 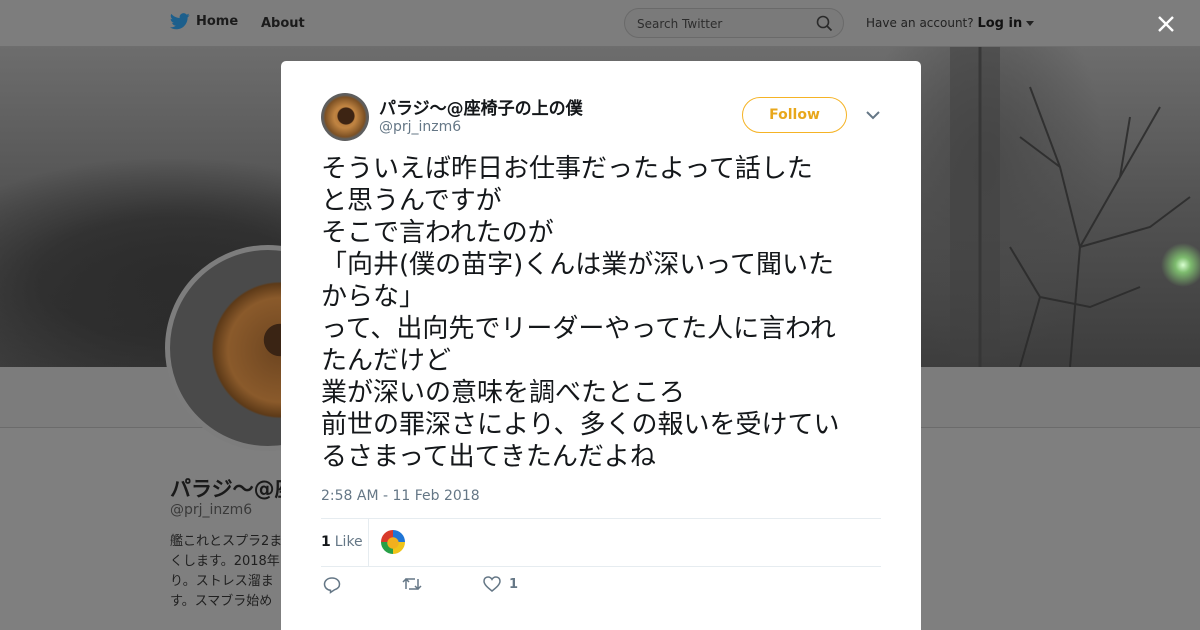 What do you see at coordinates (722, 24) in the screenshot?
I see `search-input` at bounding box center [722, 24].